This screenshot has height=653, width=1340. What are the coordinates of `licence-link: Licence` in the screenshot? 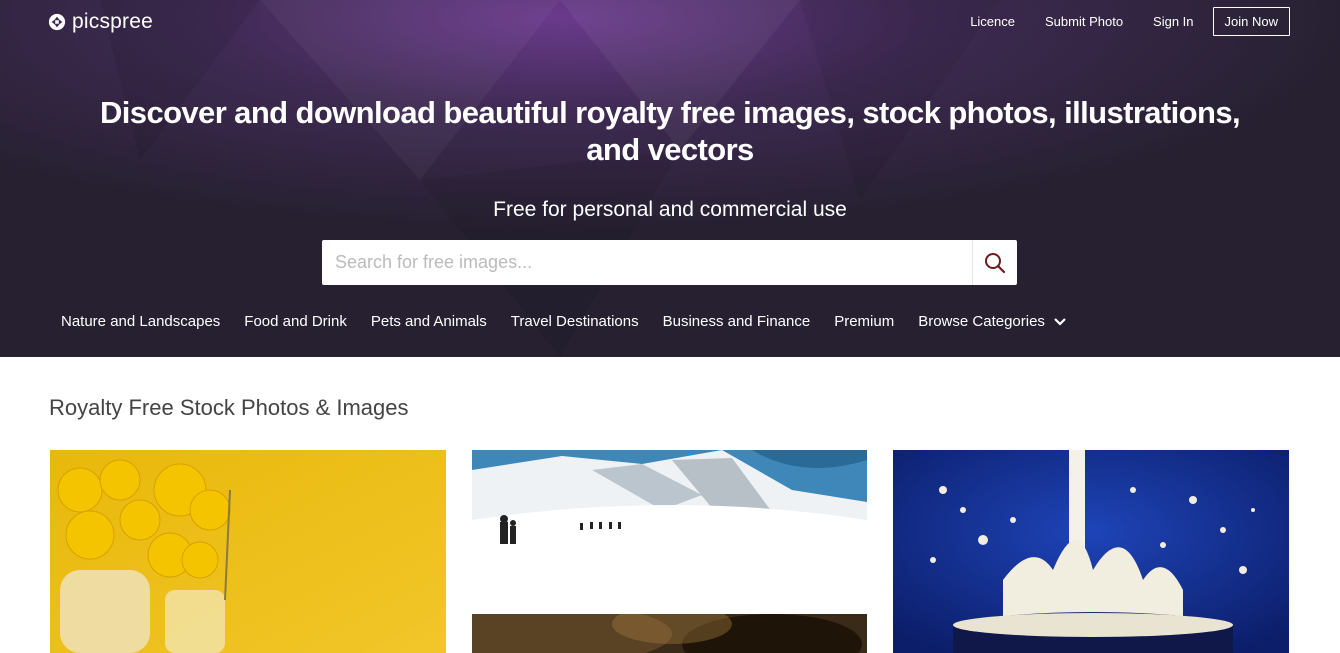 It's located at (992, 21).